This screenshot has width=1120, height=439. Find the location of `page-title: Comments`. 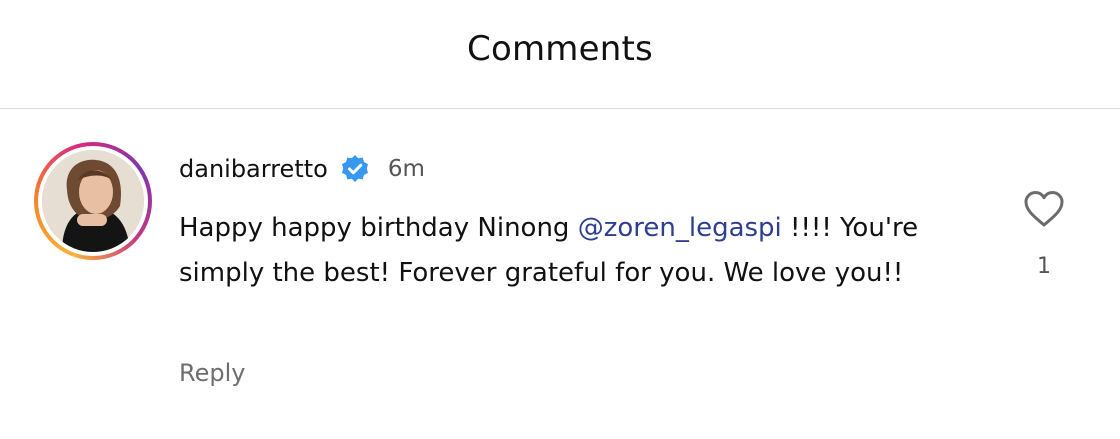

page-title: Comments is located at coordinates (560, 49).